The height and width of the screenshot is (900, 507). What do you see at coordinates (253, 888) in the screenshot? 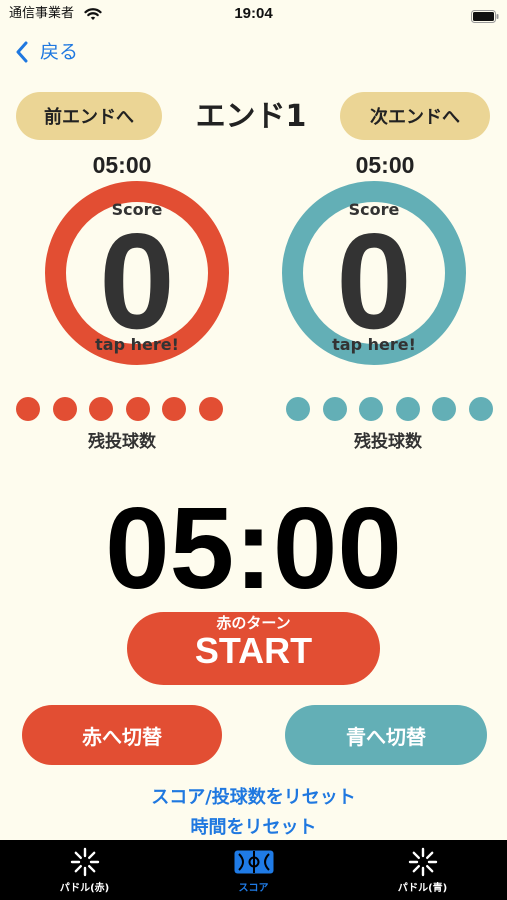
I see `tab-score-label: スコア` at bounding box center [253, 888].